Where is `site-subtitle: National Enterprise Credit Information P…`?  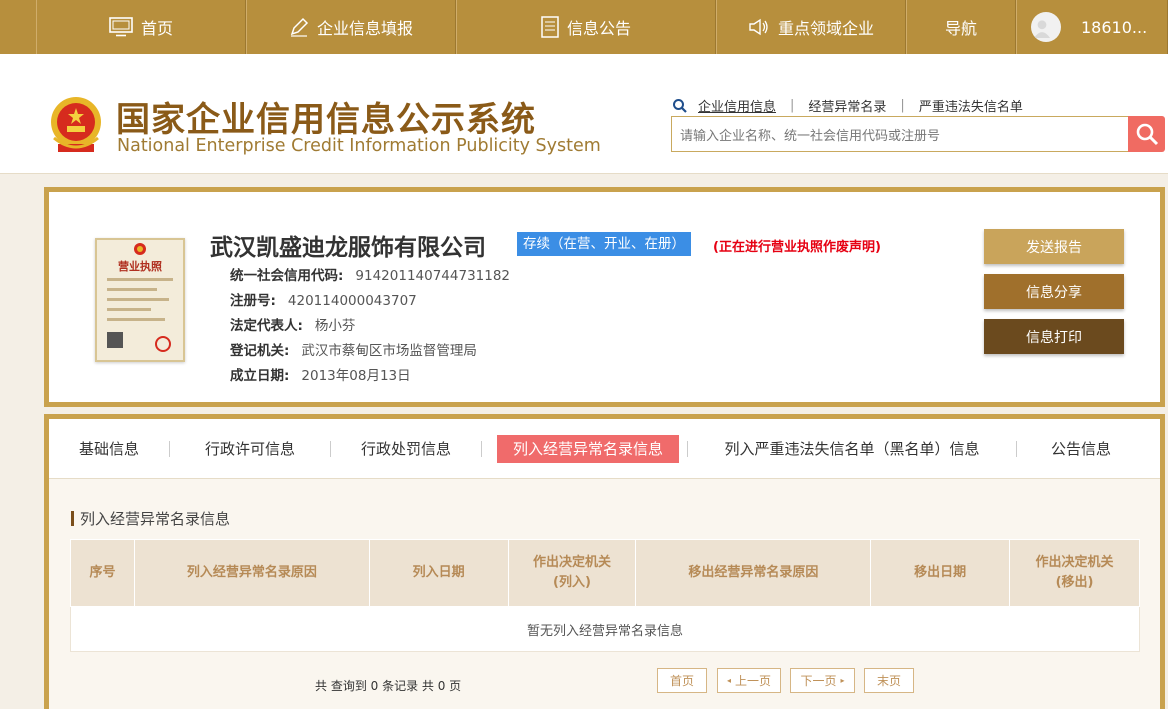 site-subtitle: National Enterprise Credit Information P… is located at coordinates (359, 146).